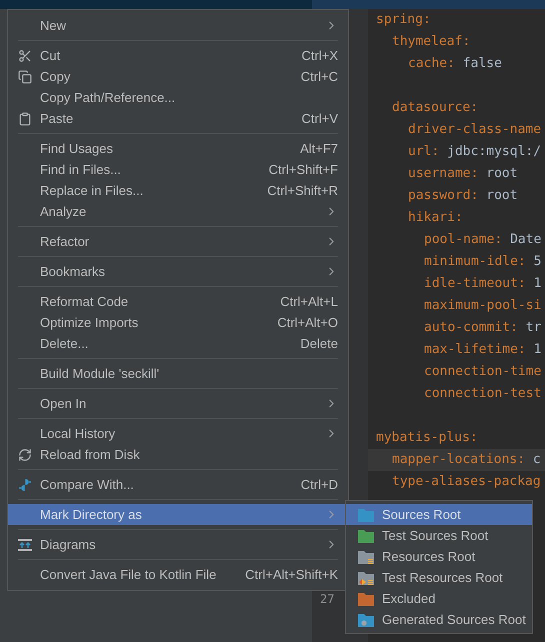 Image resolution: width=545 pixels, height=642 pixels. I want to click on menu-item: Local History, so click(178, 433).